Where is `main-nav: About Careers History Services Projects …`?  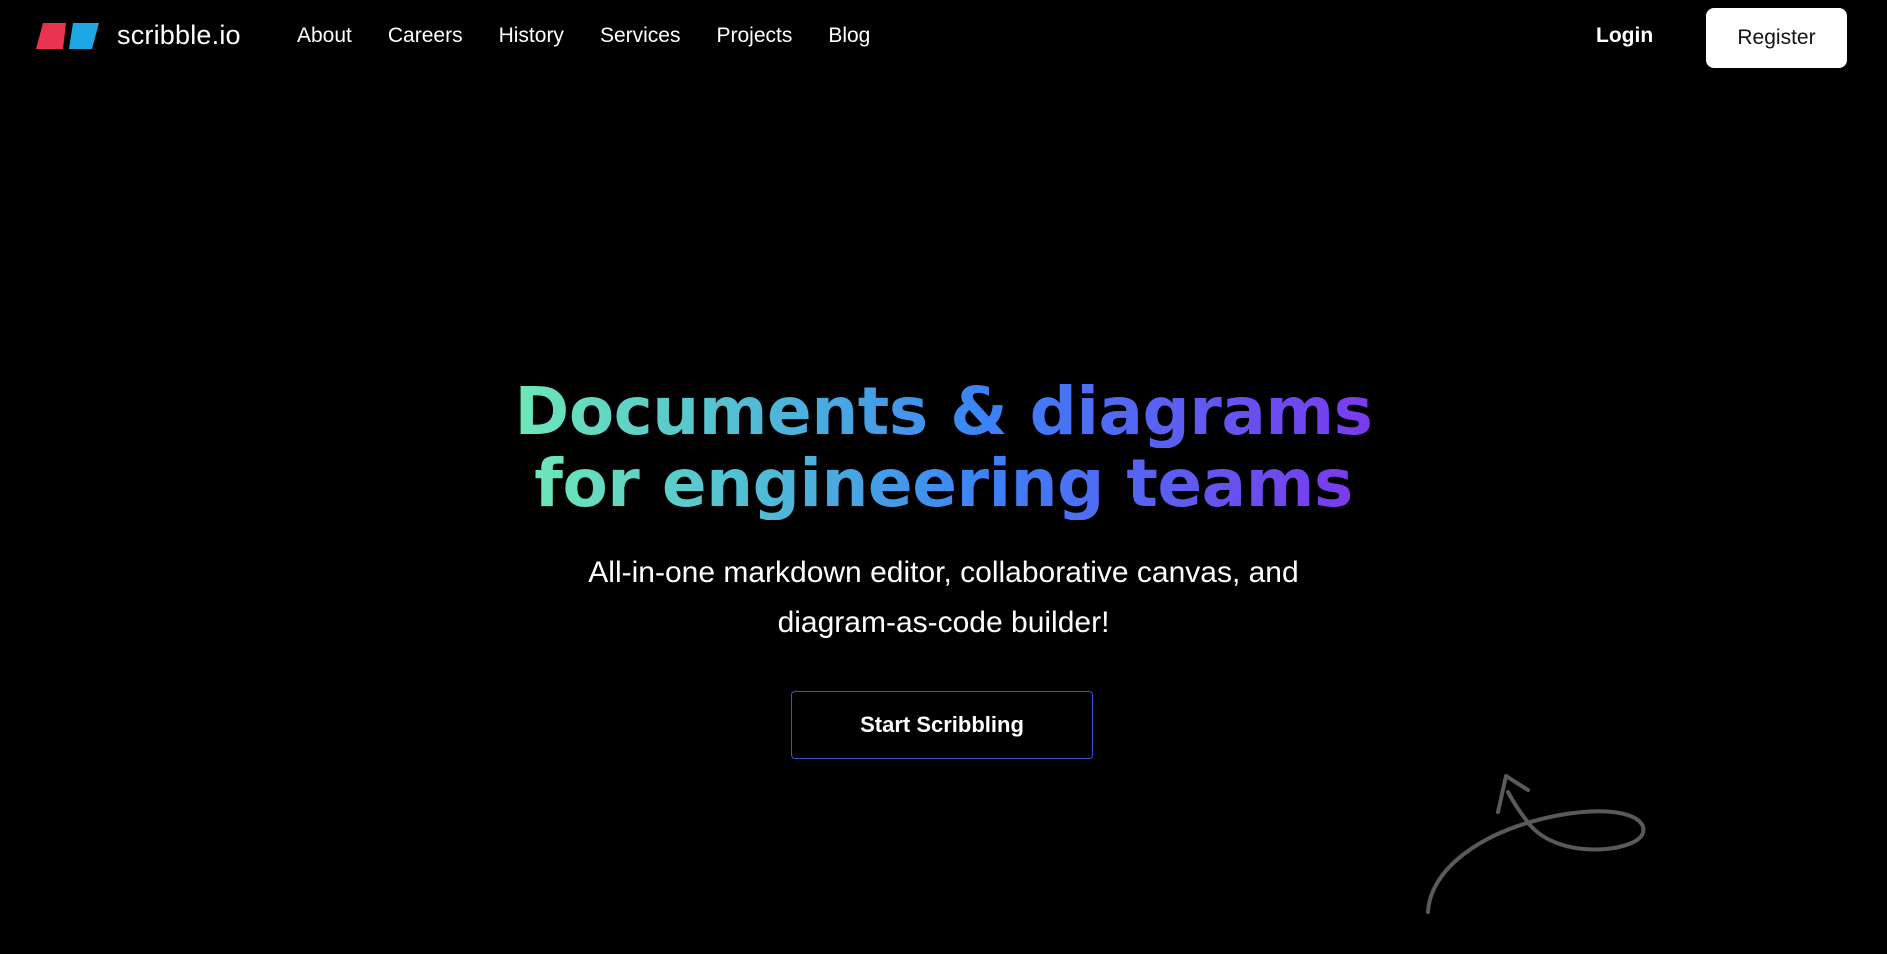 main-nav: About Careers History Services Projects … is located at coordinates (601, 36).